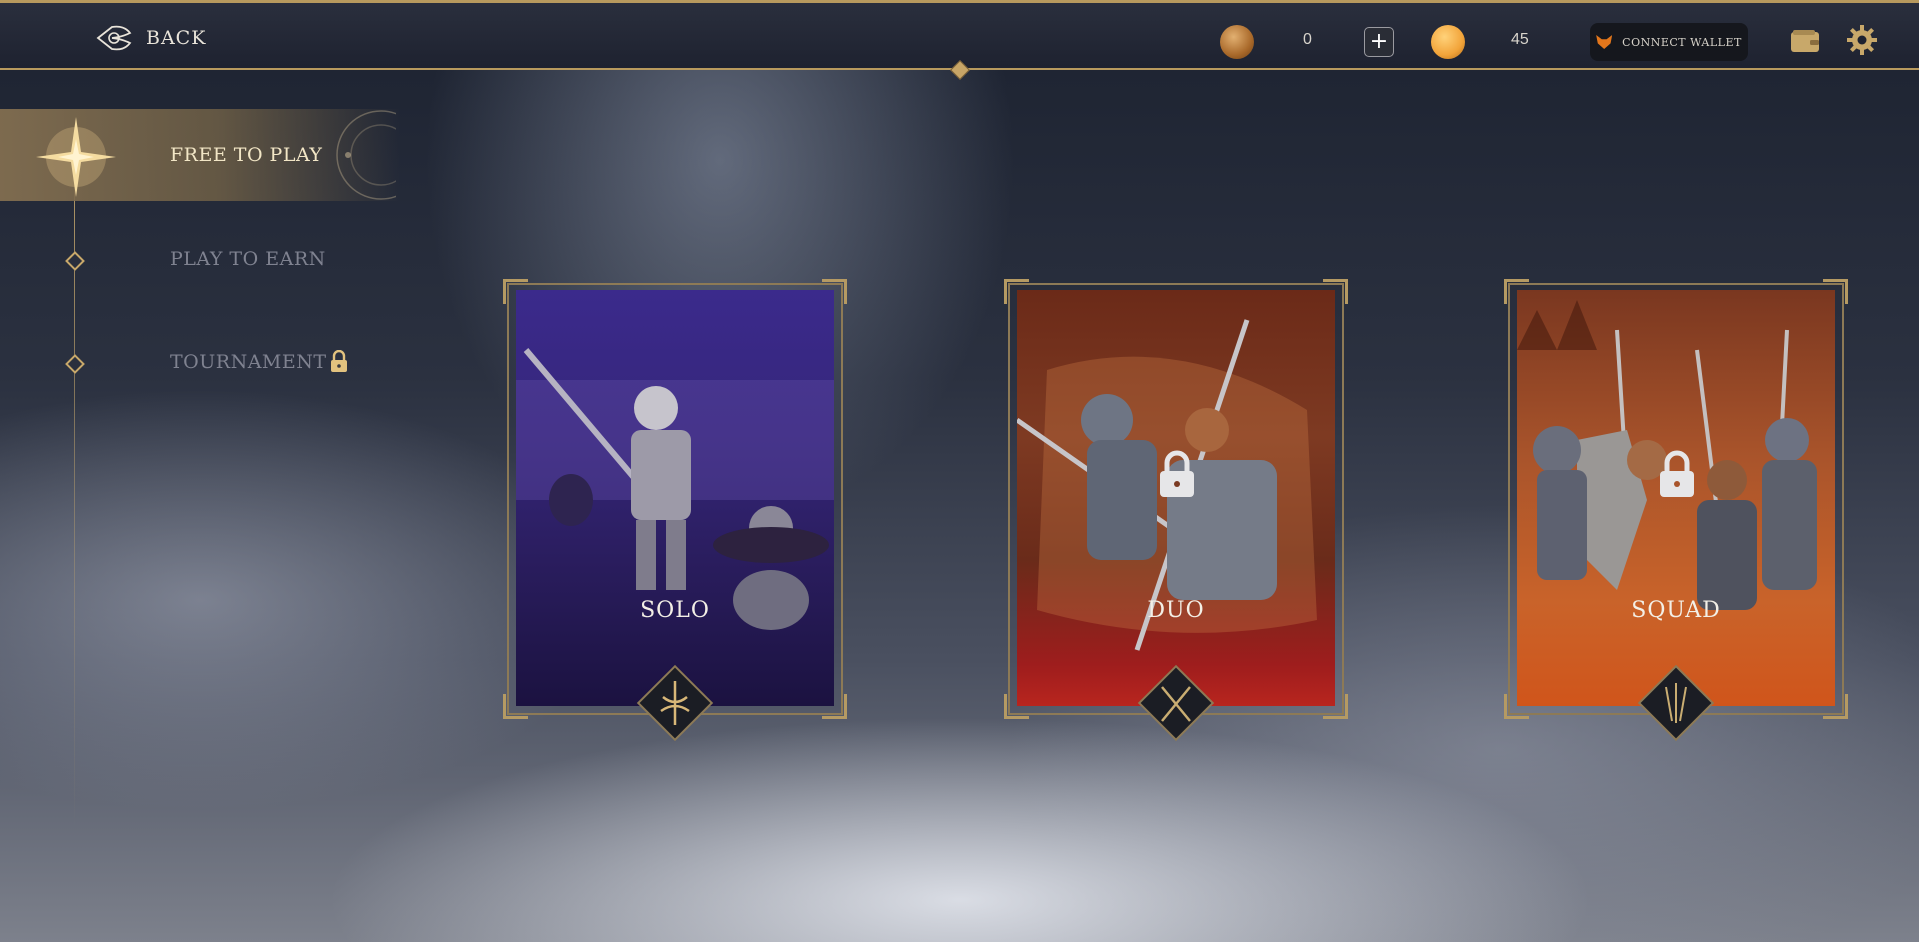 The width and height of the screenshot is (1919, 942). I want to click on wallet-icon, so click(1805, 41).